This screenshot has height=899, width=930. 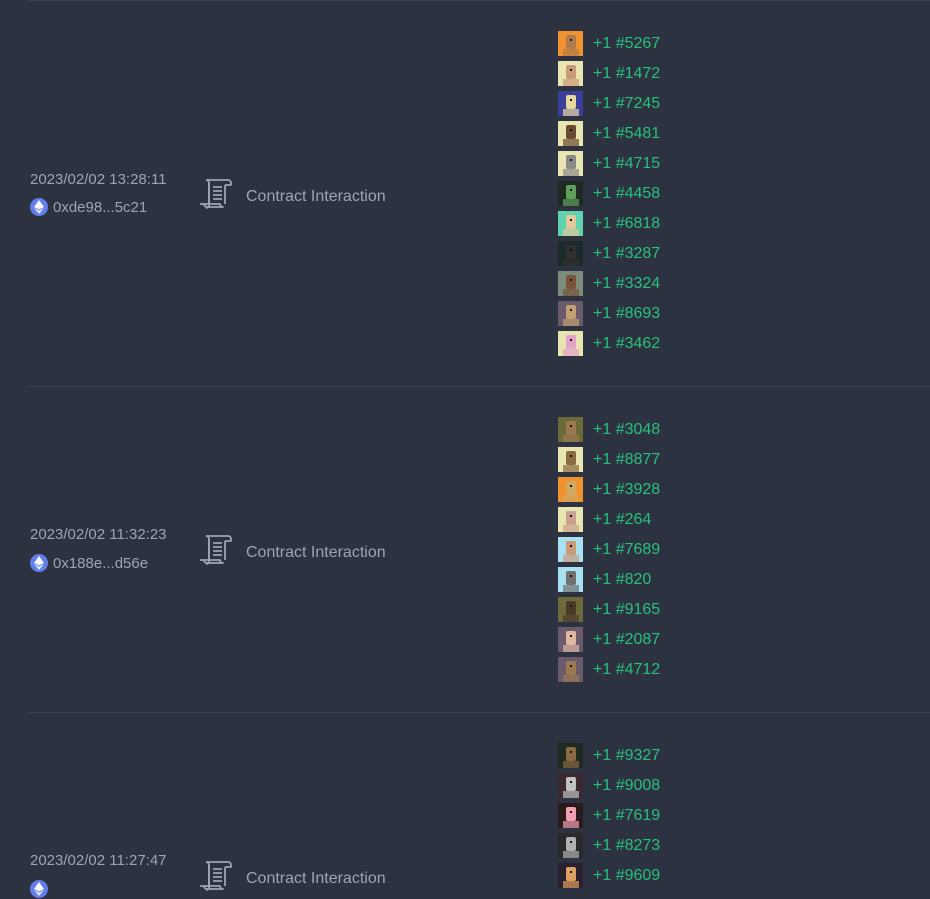 What do you see at coordinates (98, 534) in the screenshot?
I see `transaction-timestamp: 2023/02/02 11:32:23` at bounding box center [98, 534].